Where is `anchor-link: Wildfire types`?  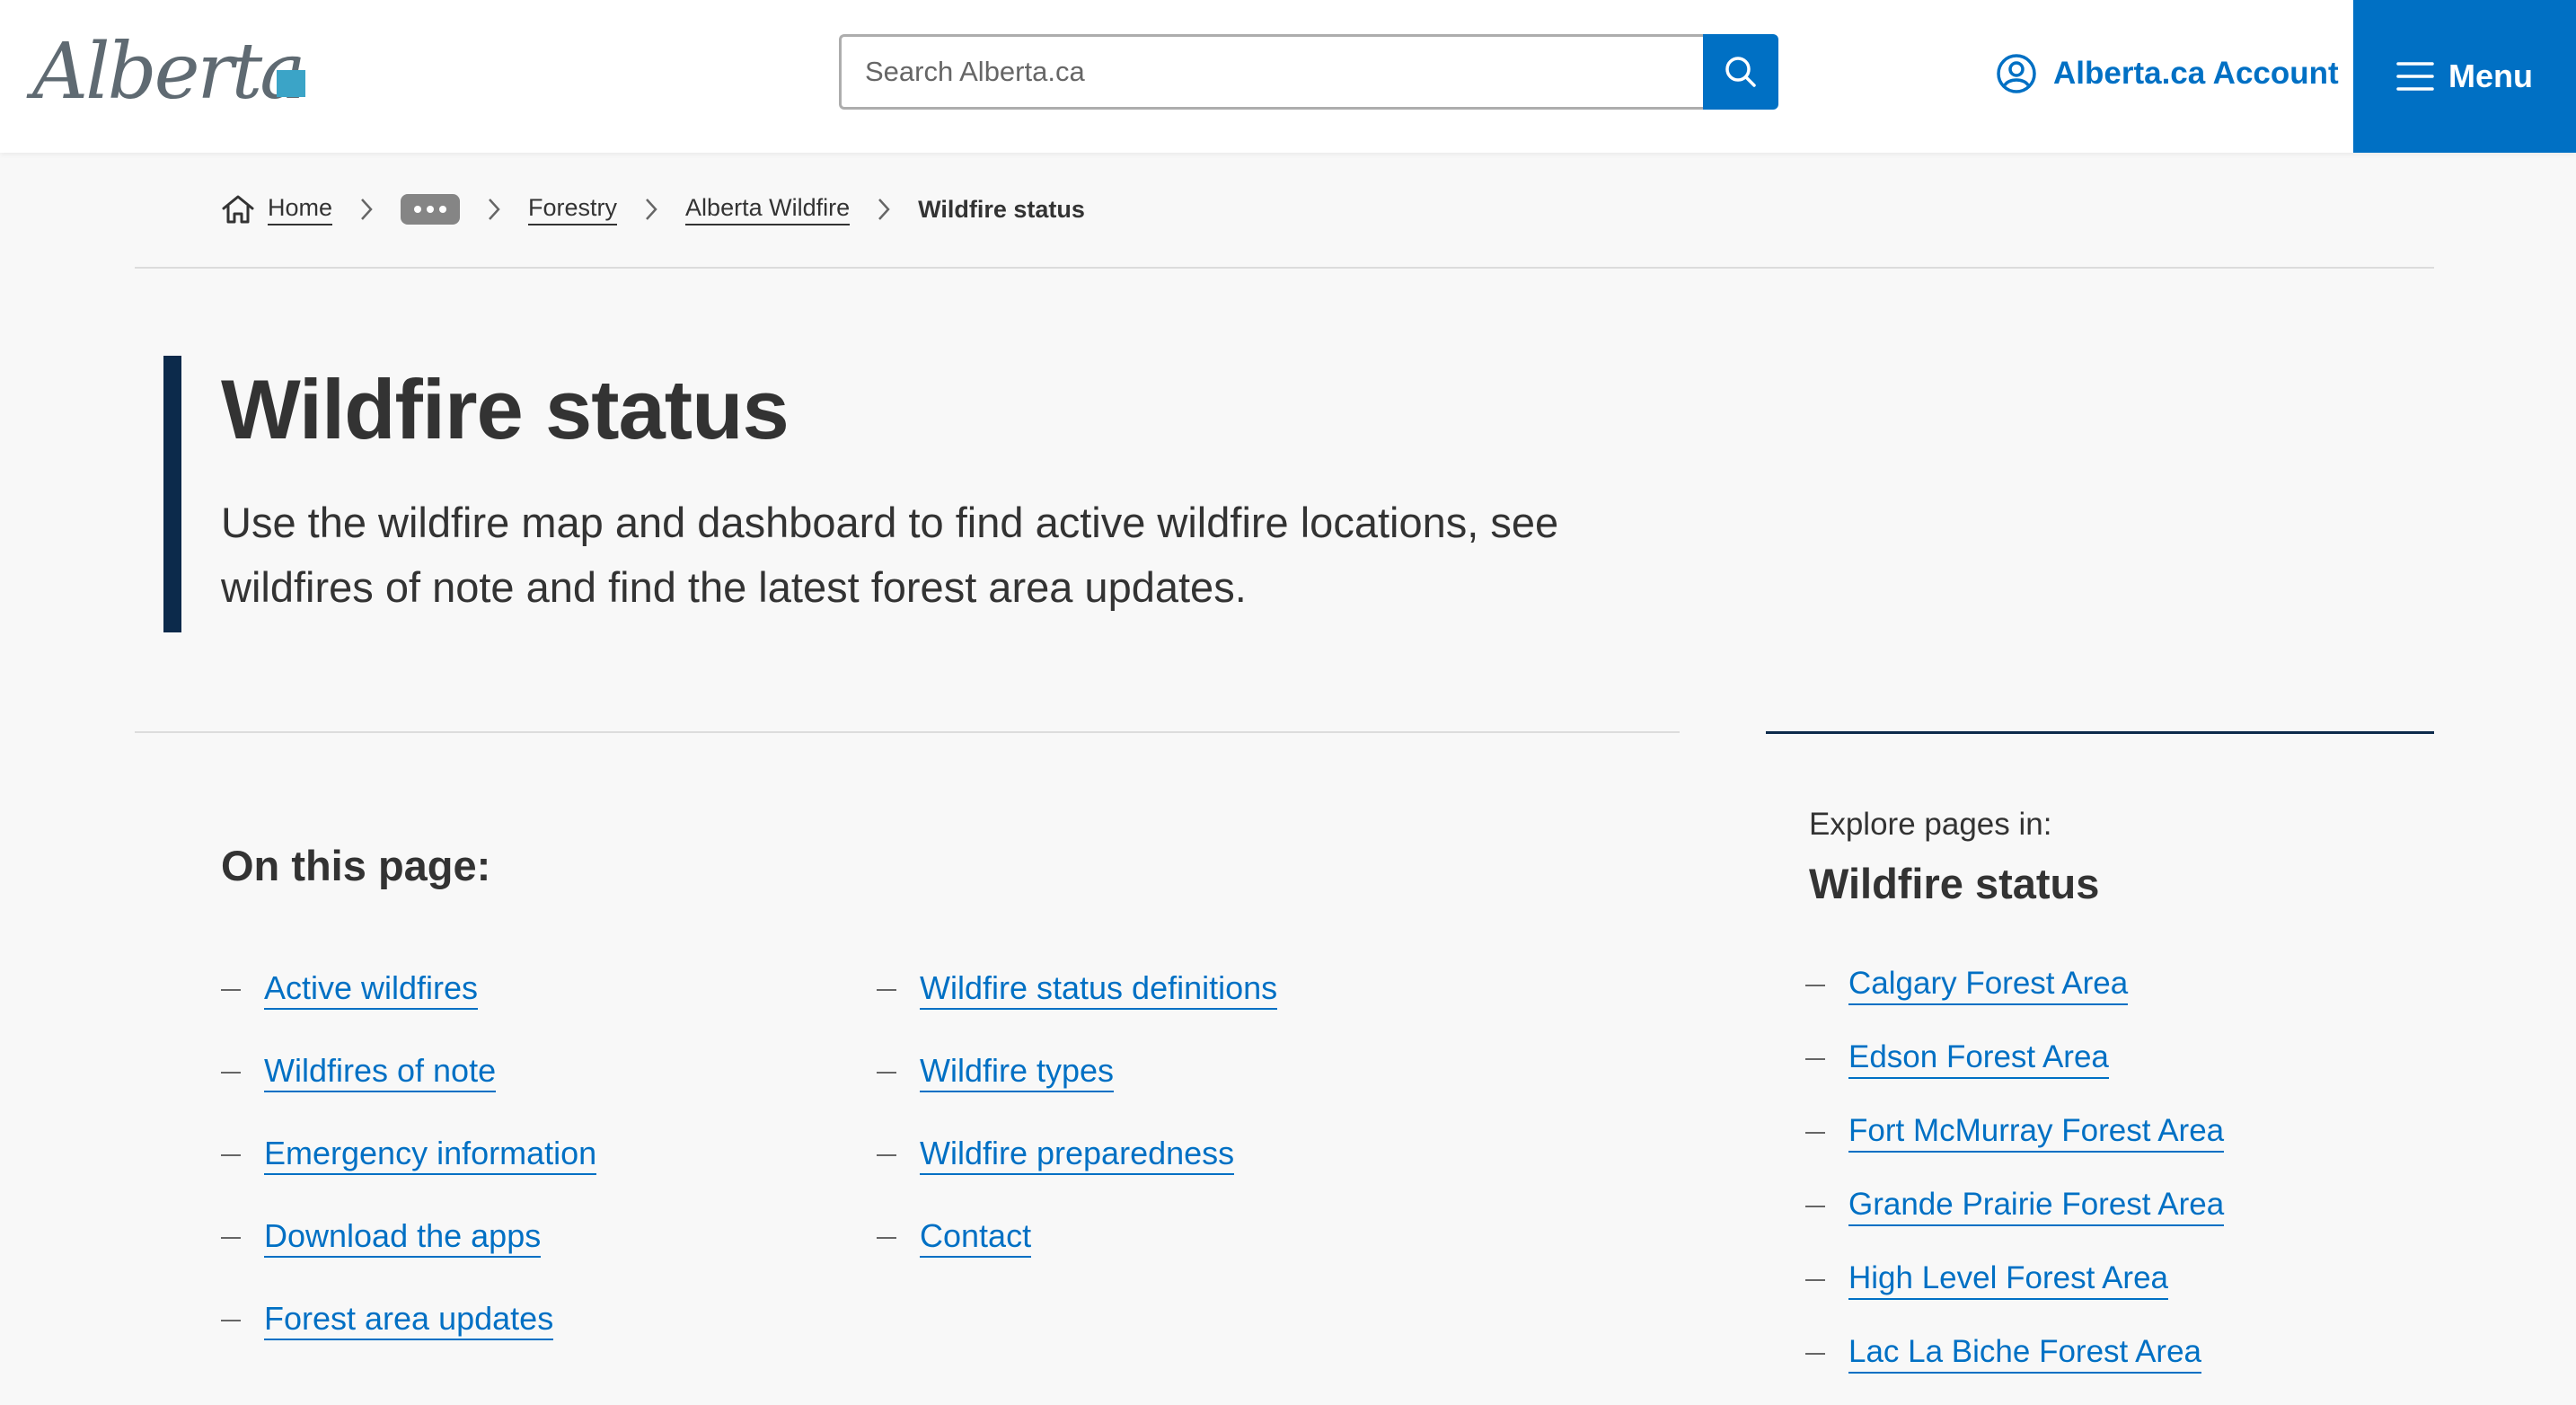
anchor-link: Wildfire types is located at coordinates (1017, 1072).